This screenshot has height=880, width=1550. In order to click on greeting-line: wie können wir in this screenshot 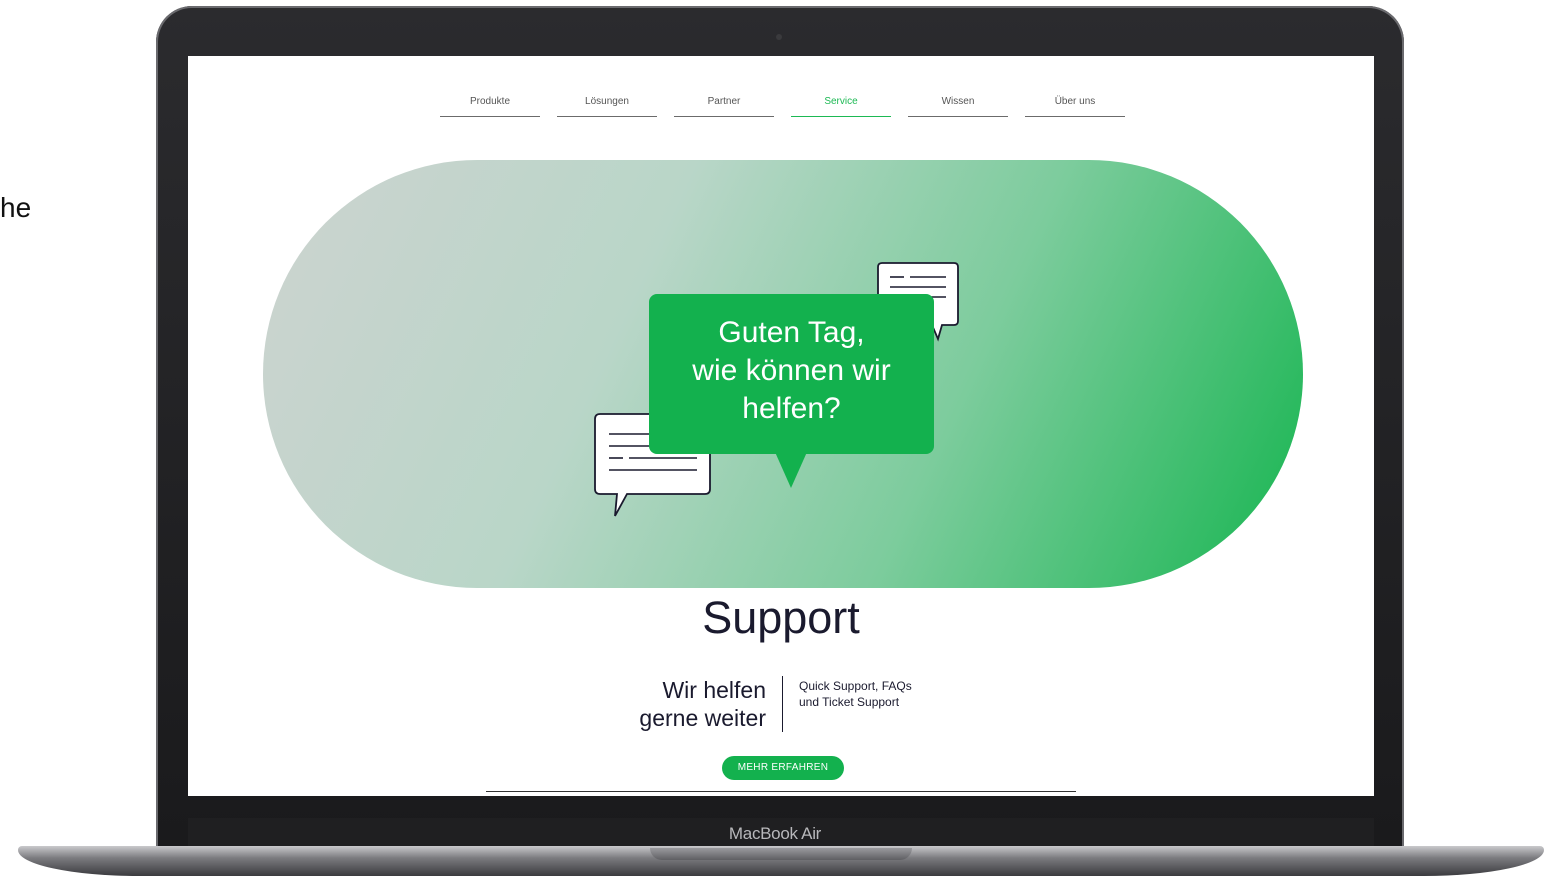, I will do `click(791, 370)`.